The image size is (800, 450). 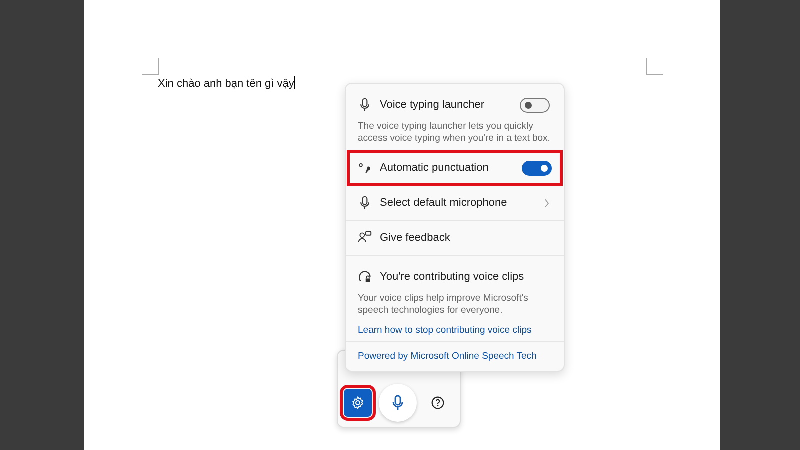 What do you see at coordinates (443, 305) in the screenshot?
I see `info-description: Your voice clips help improve Microsoft's speech technologies for everyone.` at bounding box center [443, 305].